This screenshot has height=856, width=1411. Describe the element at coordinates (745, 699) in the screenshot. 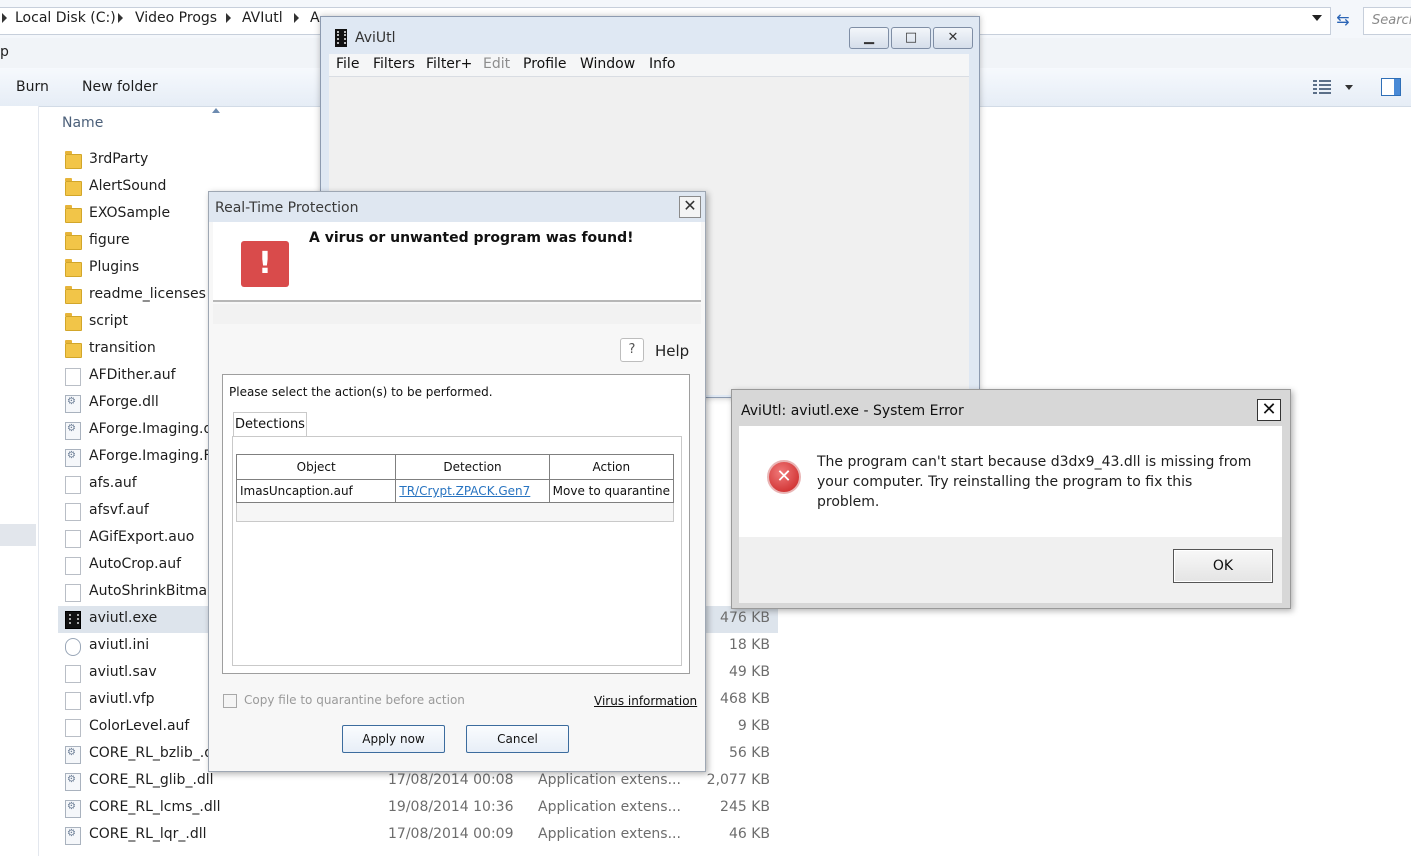

I see `file-size: 468 KB` at that location.